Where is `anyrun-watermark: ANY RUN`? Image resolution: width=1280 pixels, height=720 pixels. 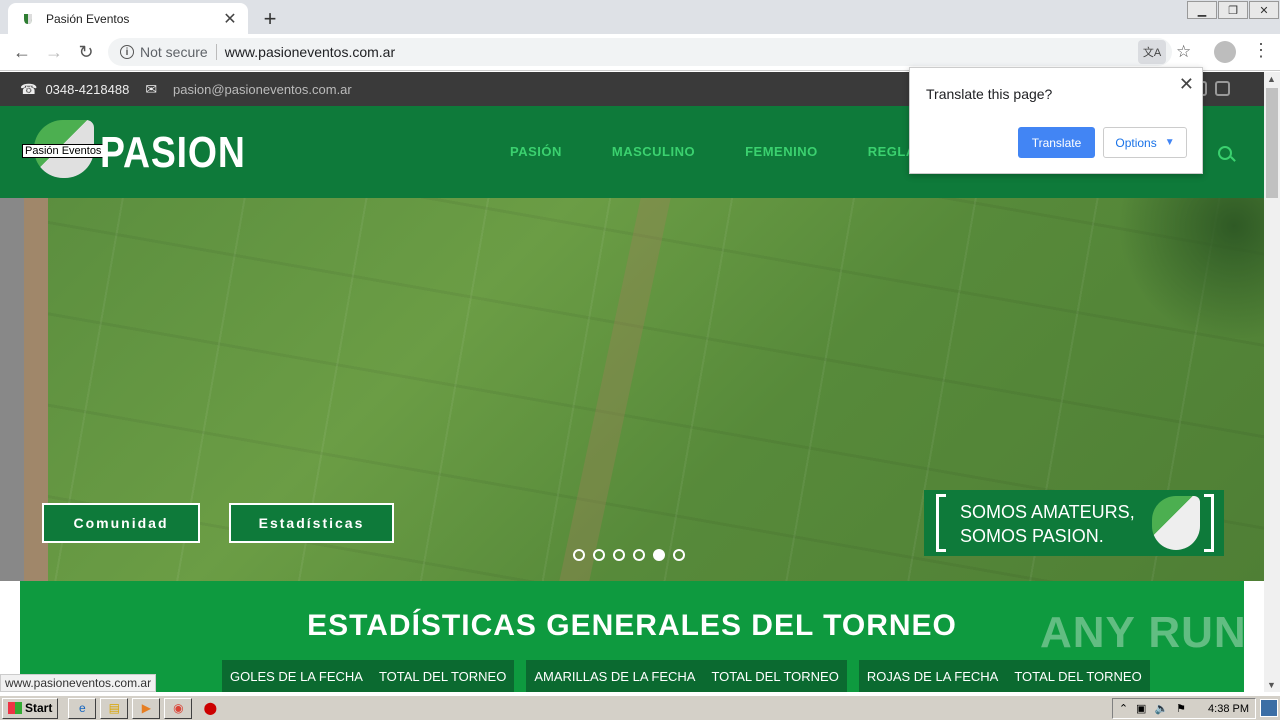
anyrun-watermark: ANY RUN is located at coordinates (1143, 632).